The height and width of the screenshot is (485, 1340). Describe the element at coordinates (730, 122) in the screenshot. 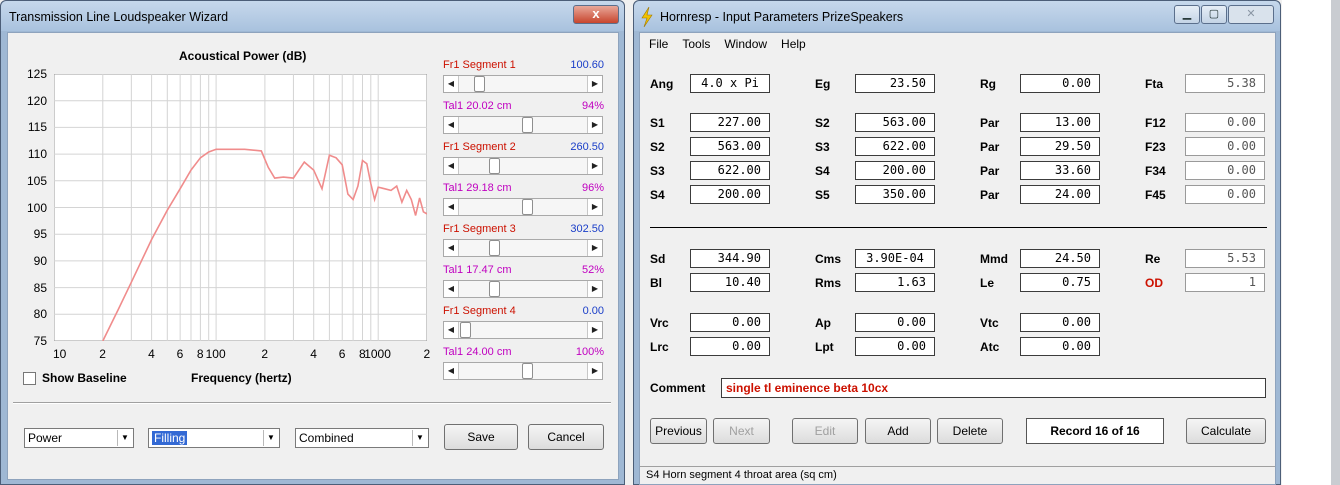

I see `param-field: 227.00` at that location.